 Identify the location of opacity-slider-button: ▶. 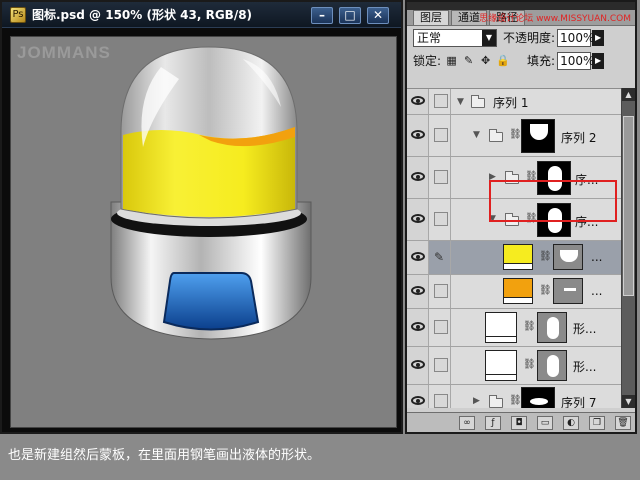
(598, 37).